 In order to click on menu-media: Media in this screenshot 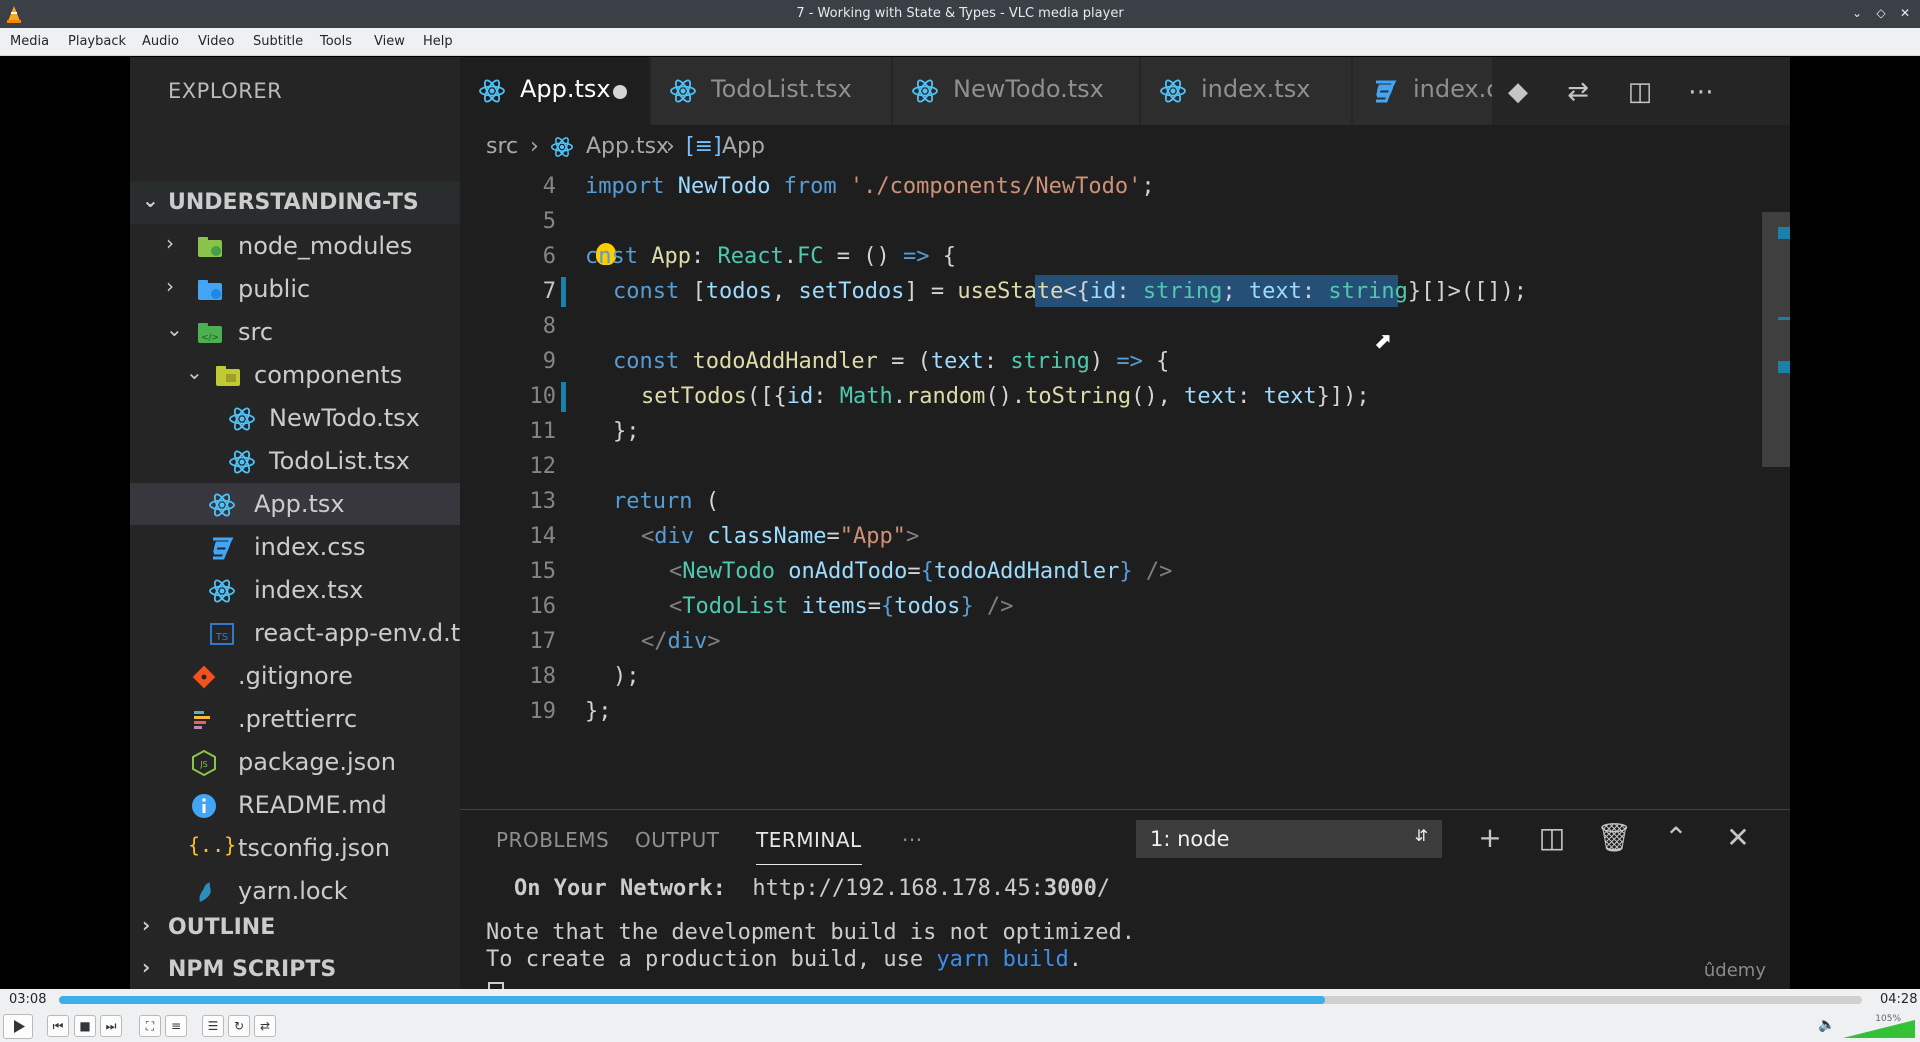, I will do `click(29, 41)`.